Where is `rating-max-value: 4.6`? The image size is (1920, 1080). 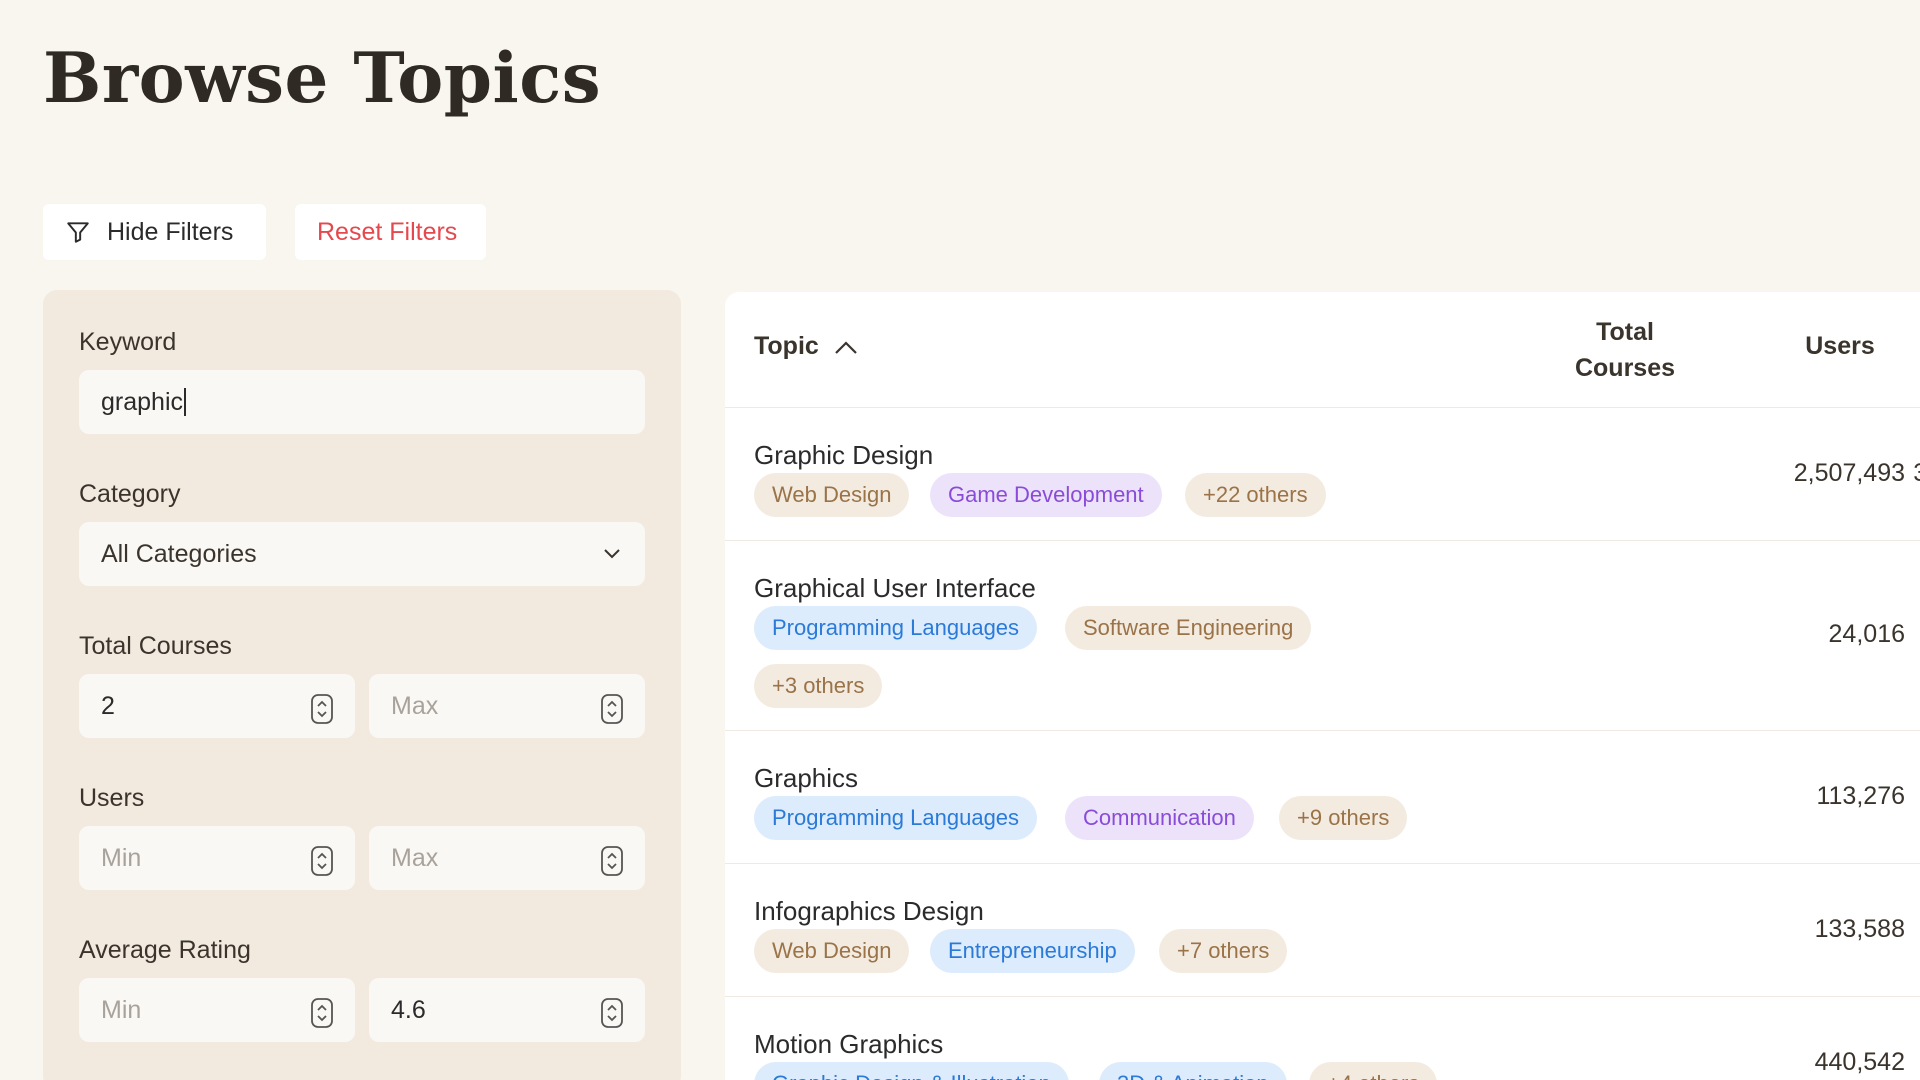
rating-max-value: 4.6 is located at coordinates (408, 1009).